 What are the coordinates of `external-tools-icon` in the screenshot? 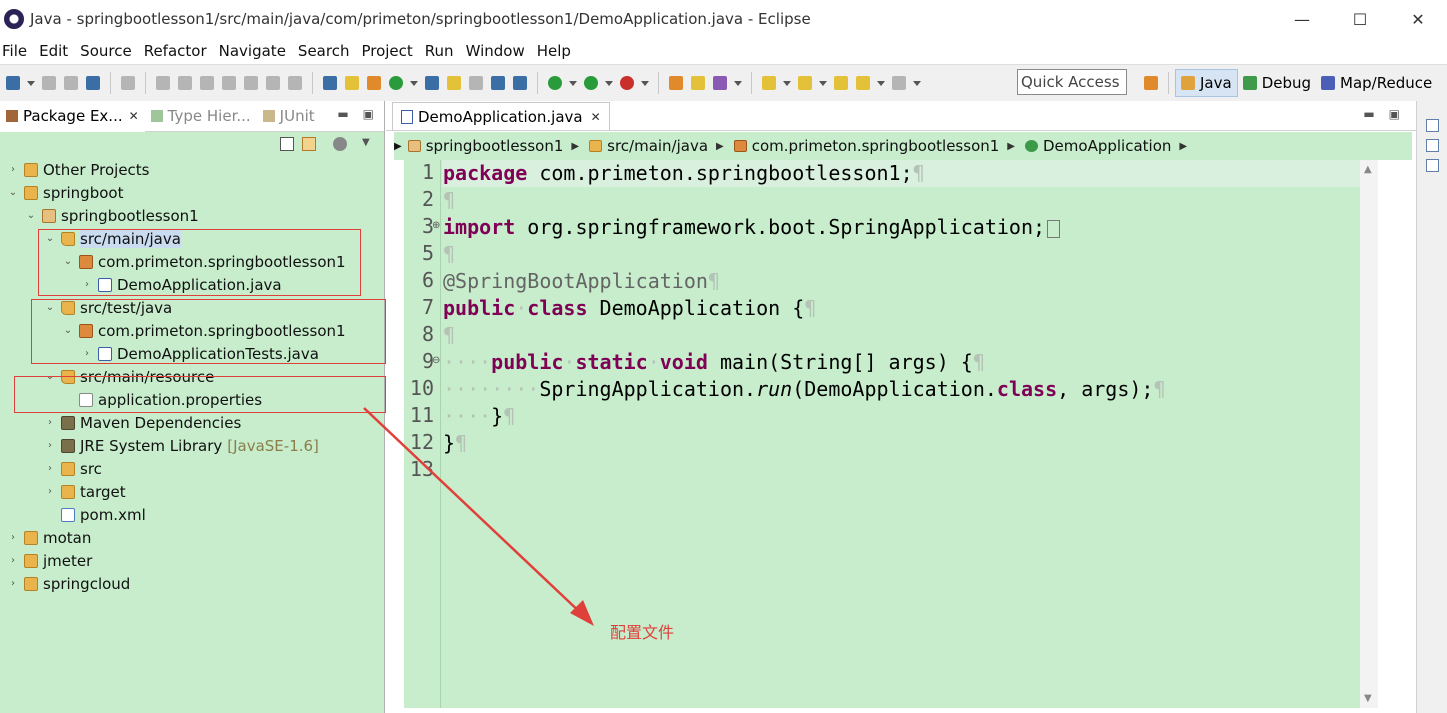 It's located at (627, 83).